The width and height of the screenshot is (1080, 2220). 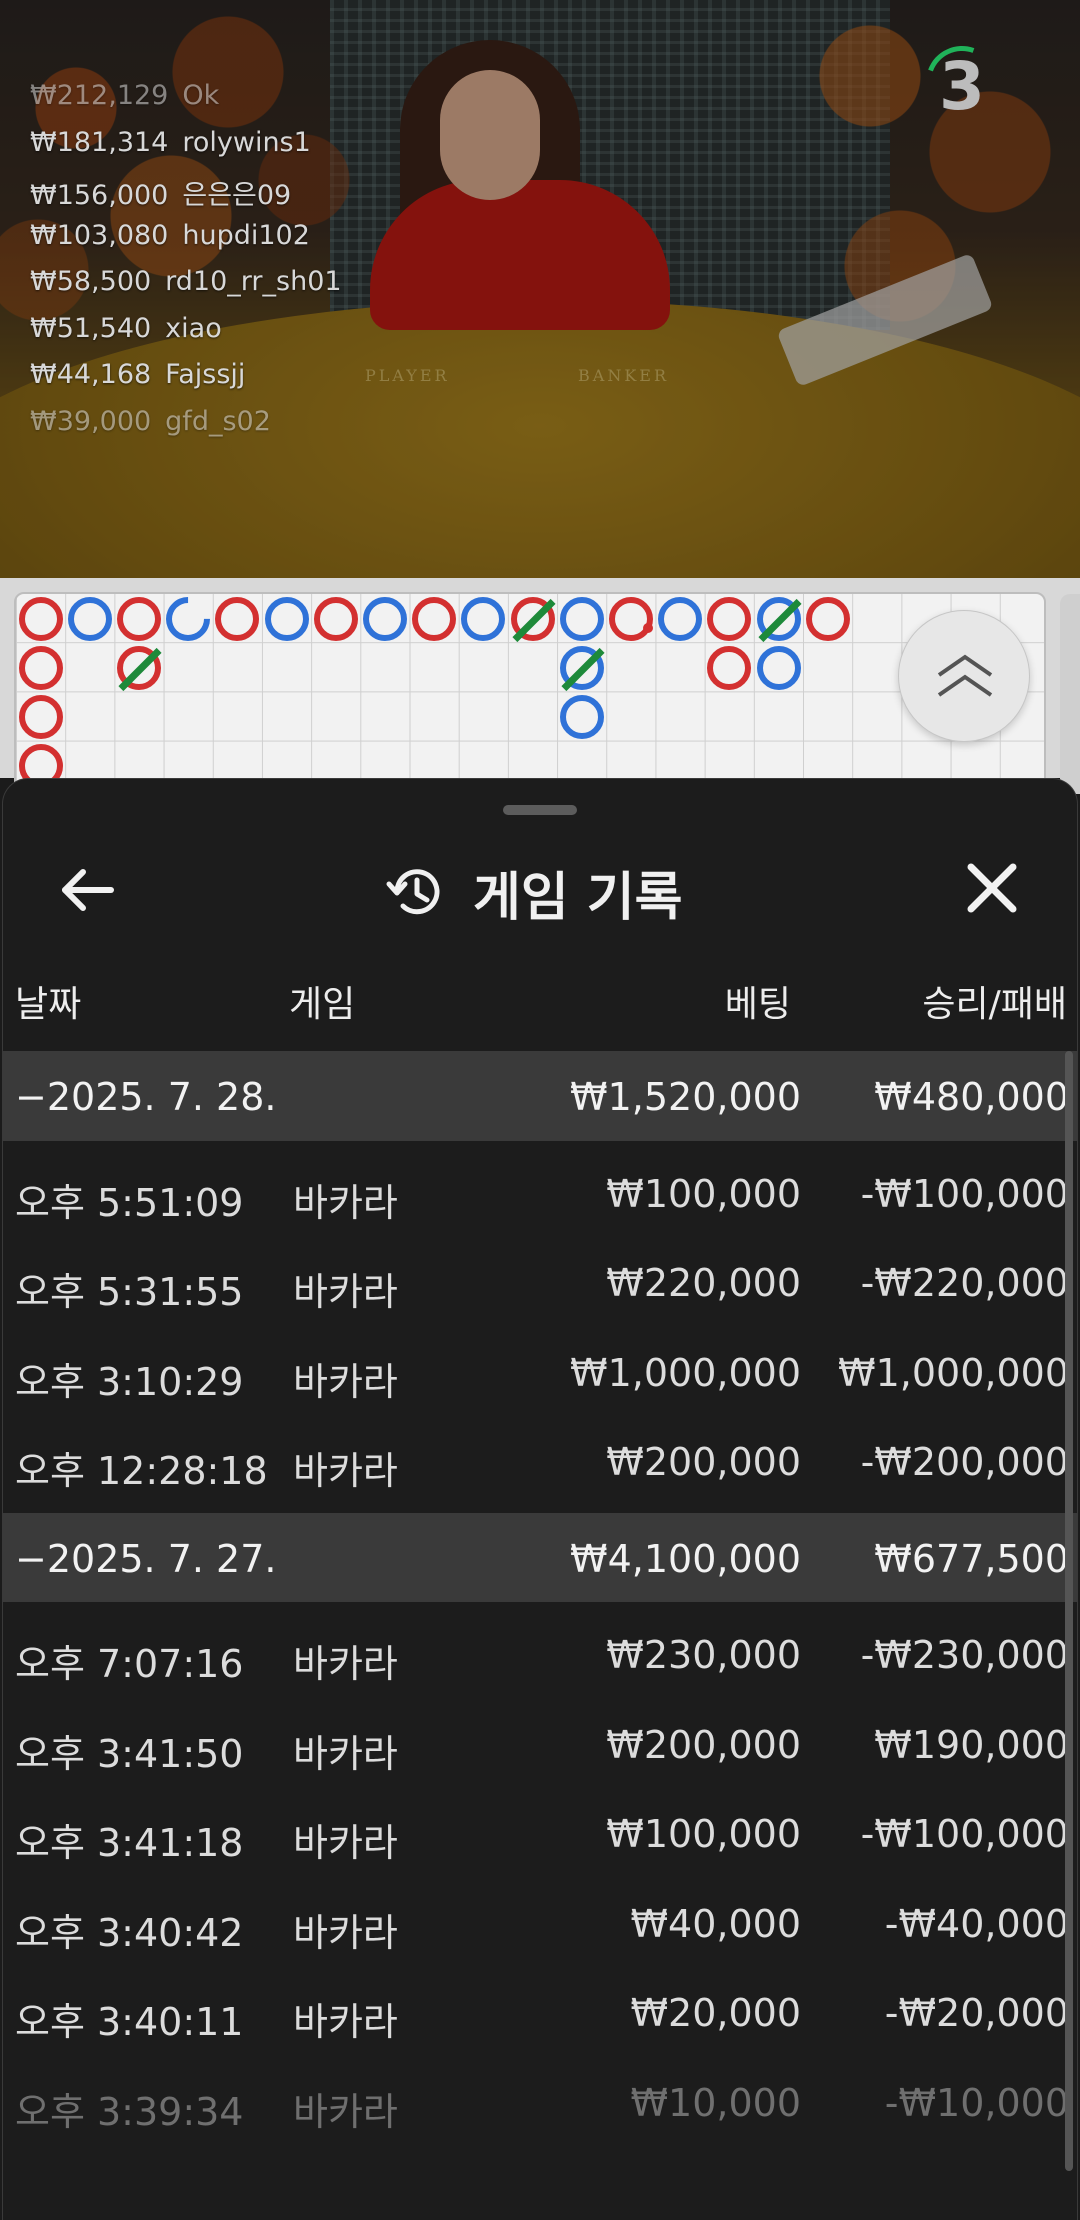 What do you see at coordinates (685, 1558) in the screenshot?
I see `group-bet-total: ₩4,100,000` at bounding box center [685, 1558].